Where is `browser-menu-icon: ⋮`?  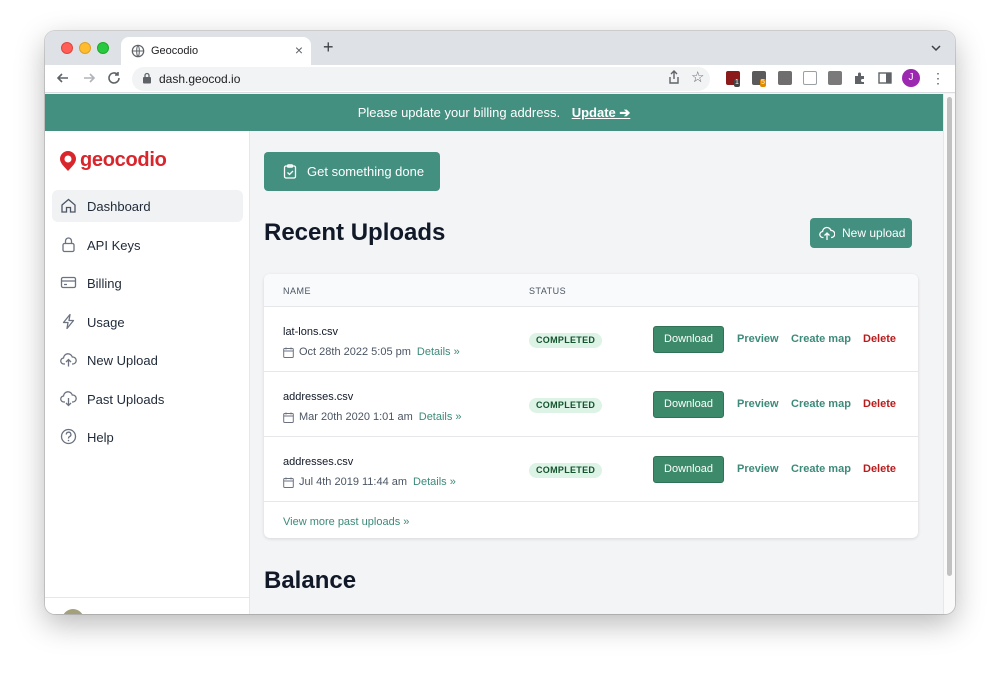 browser-menu-icon: ⋮ is located at coordinates (938, 78).